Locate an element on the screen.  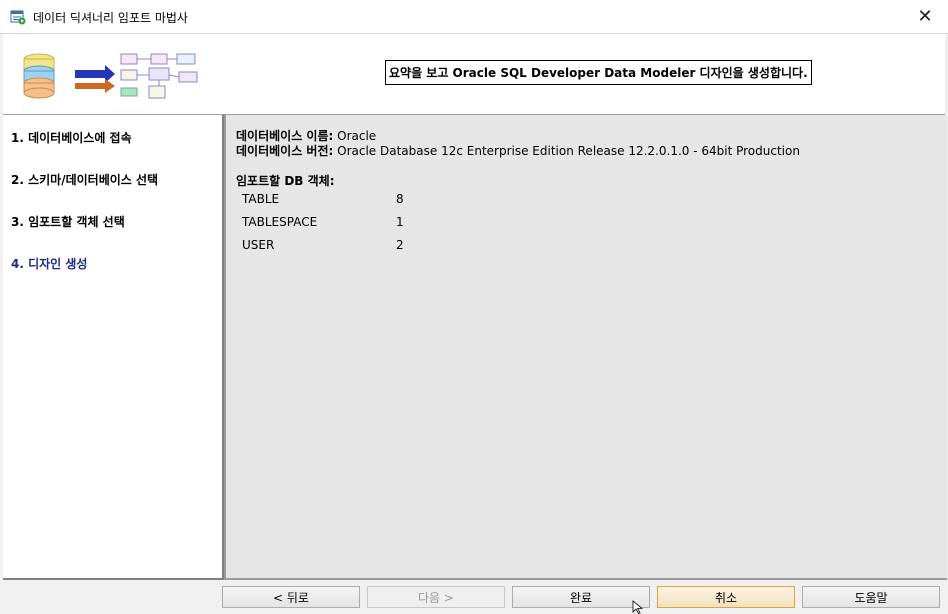
mouse-cursor-icon is located at coordinates (638, 607).